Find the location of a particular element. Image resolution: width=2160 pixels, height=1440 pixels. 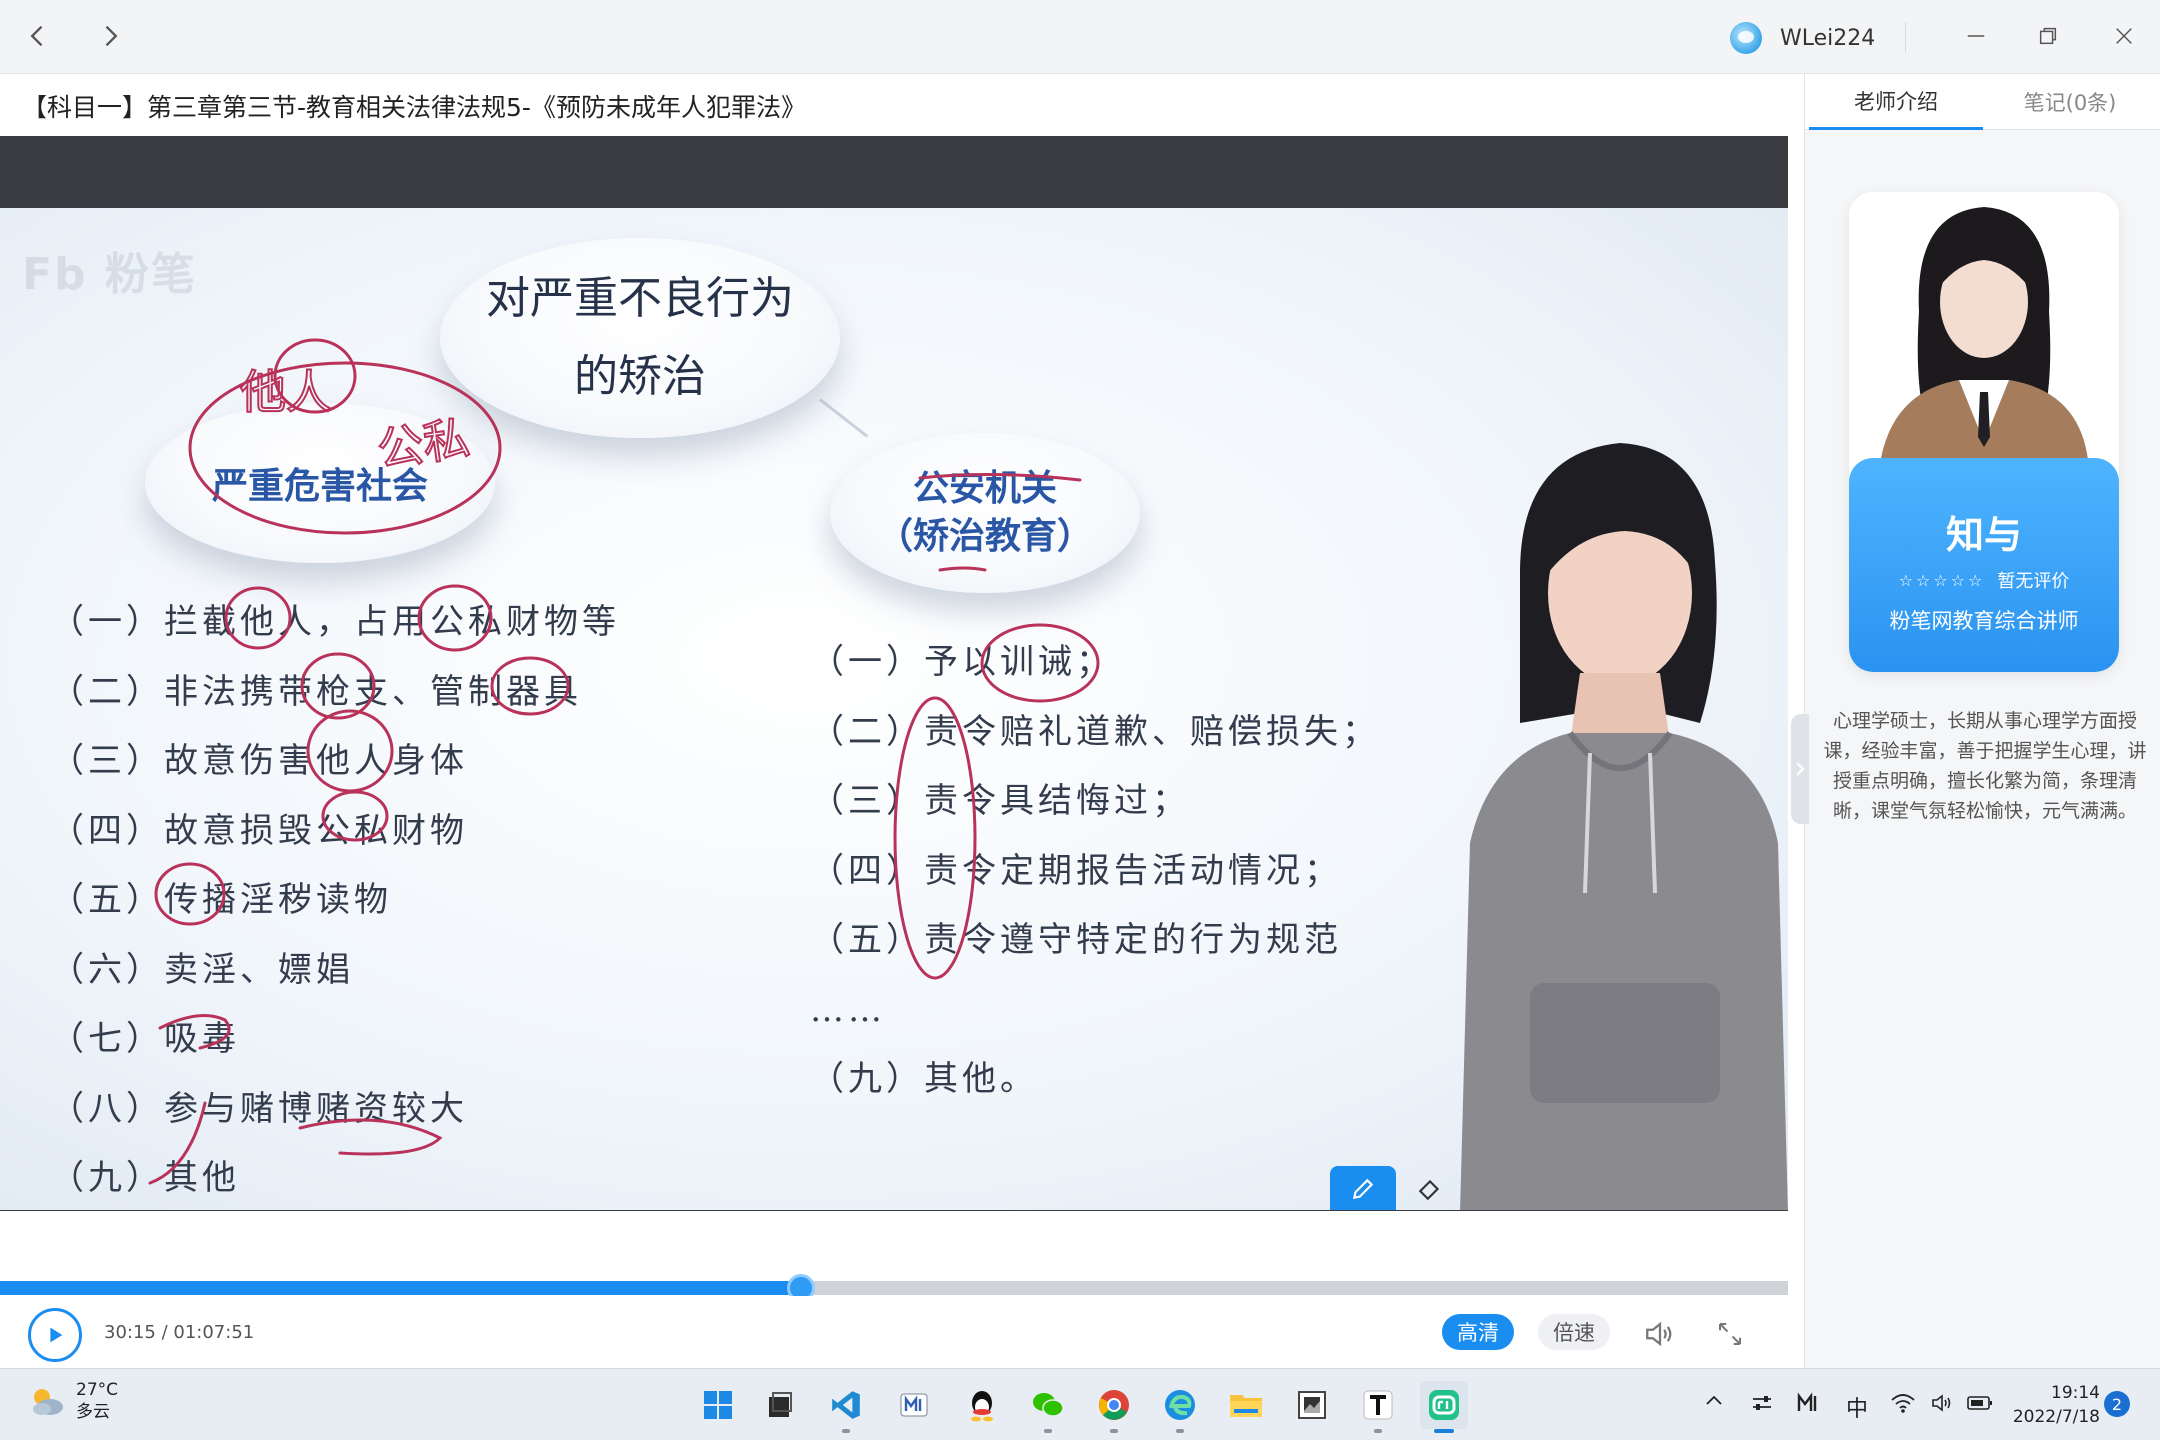

play-icon is located at coordinates (56, 1335).